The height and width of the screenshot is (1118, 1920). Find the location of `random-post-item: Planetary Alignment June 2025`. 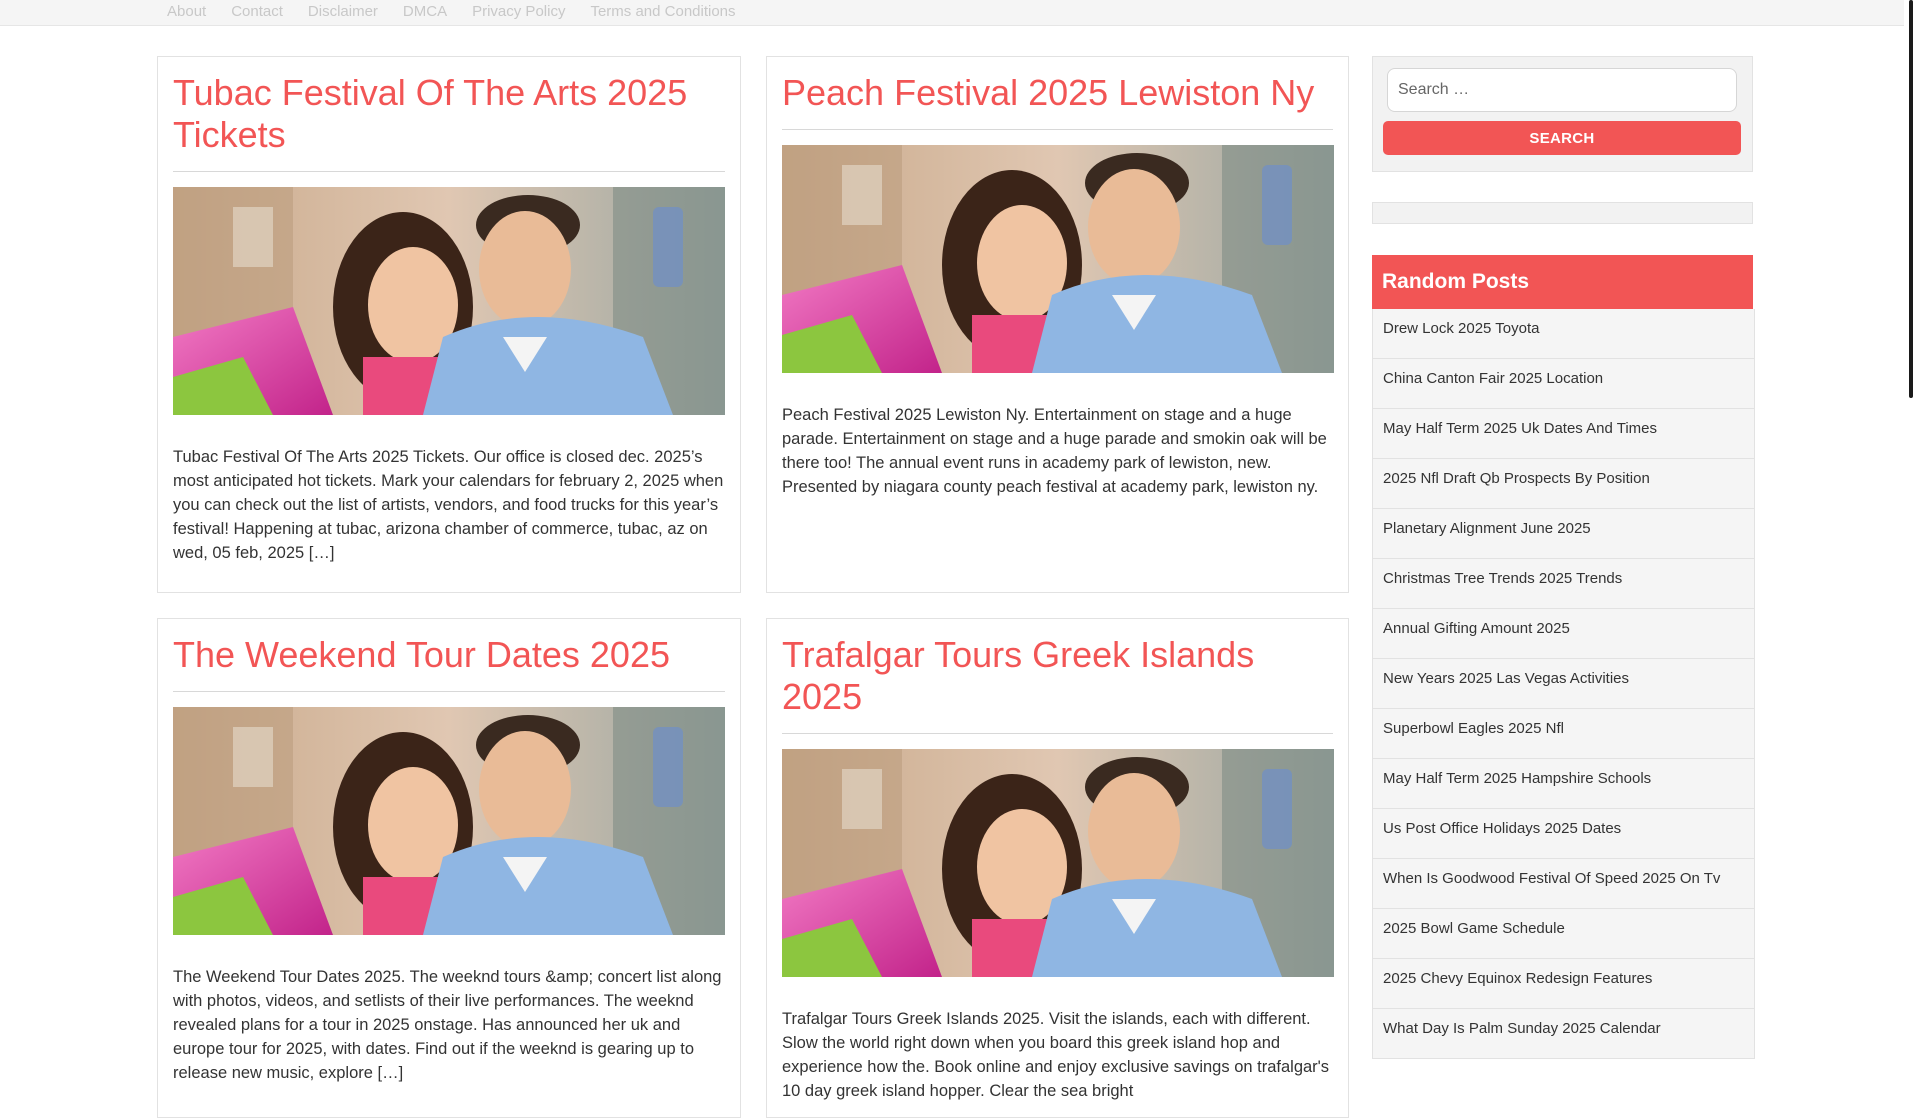

random-post-item: Planetary Alignment June 2025 is located at coordinates (1563, 534).